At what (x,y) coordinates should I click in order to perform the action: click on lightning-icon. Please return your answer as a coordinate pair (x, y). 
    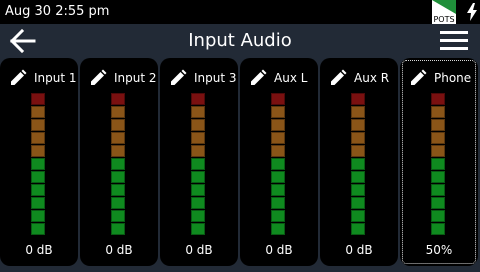
    Looking at the image, I should click on (472, 12).